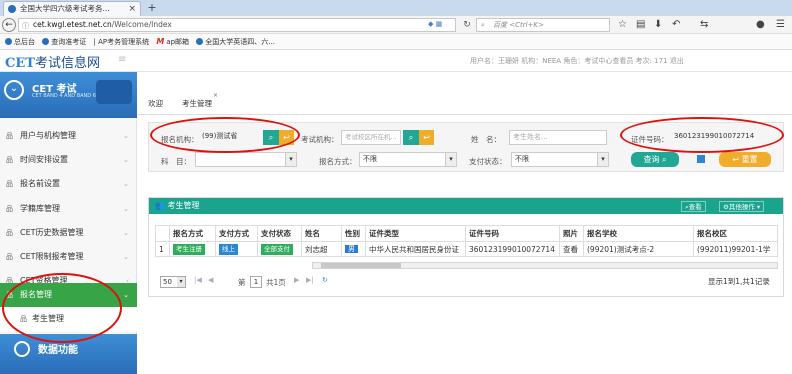 This screenshot has width=792, height=374. I want to click on sidebar-item-history: 品 CET历史数据管理 ⌄, so click(68, 233).